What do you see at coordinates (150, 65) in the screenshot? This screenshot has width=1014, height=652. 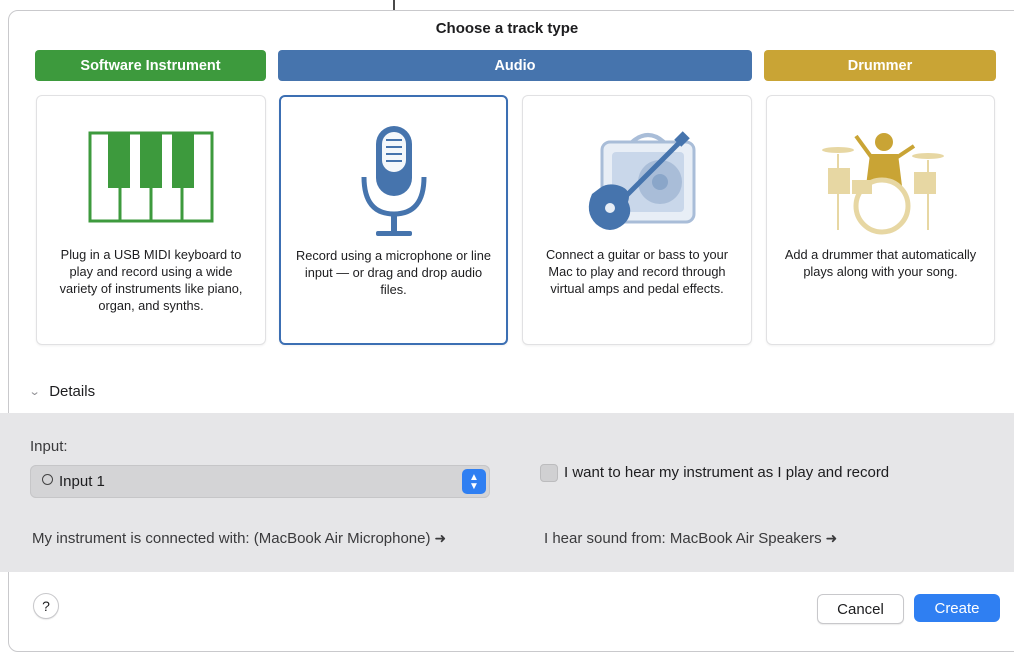 I see `category-software-instrument: Software Instrument` at bounding box center [150, 65].